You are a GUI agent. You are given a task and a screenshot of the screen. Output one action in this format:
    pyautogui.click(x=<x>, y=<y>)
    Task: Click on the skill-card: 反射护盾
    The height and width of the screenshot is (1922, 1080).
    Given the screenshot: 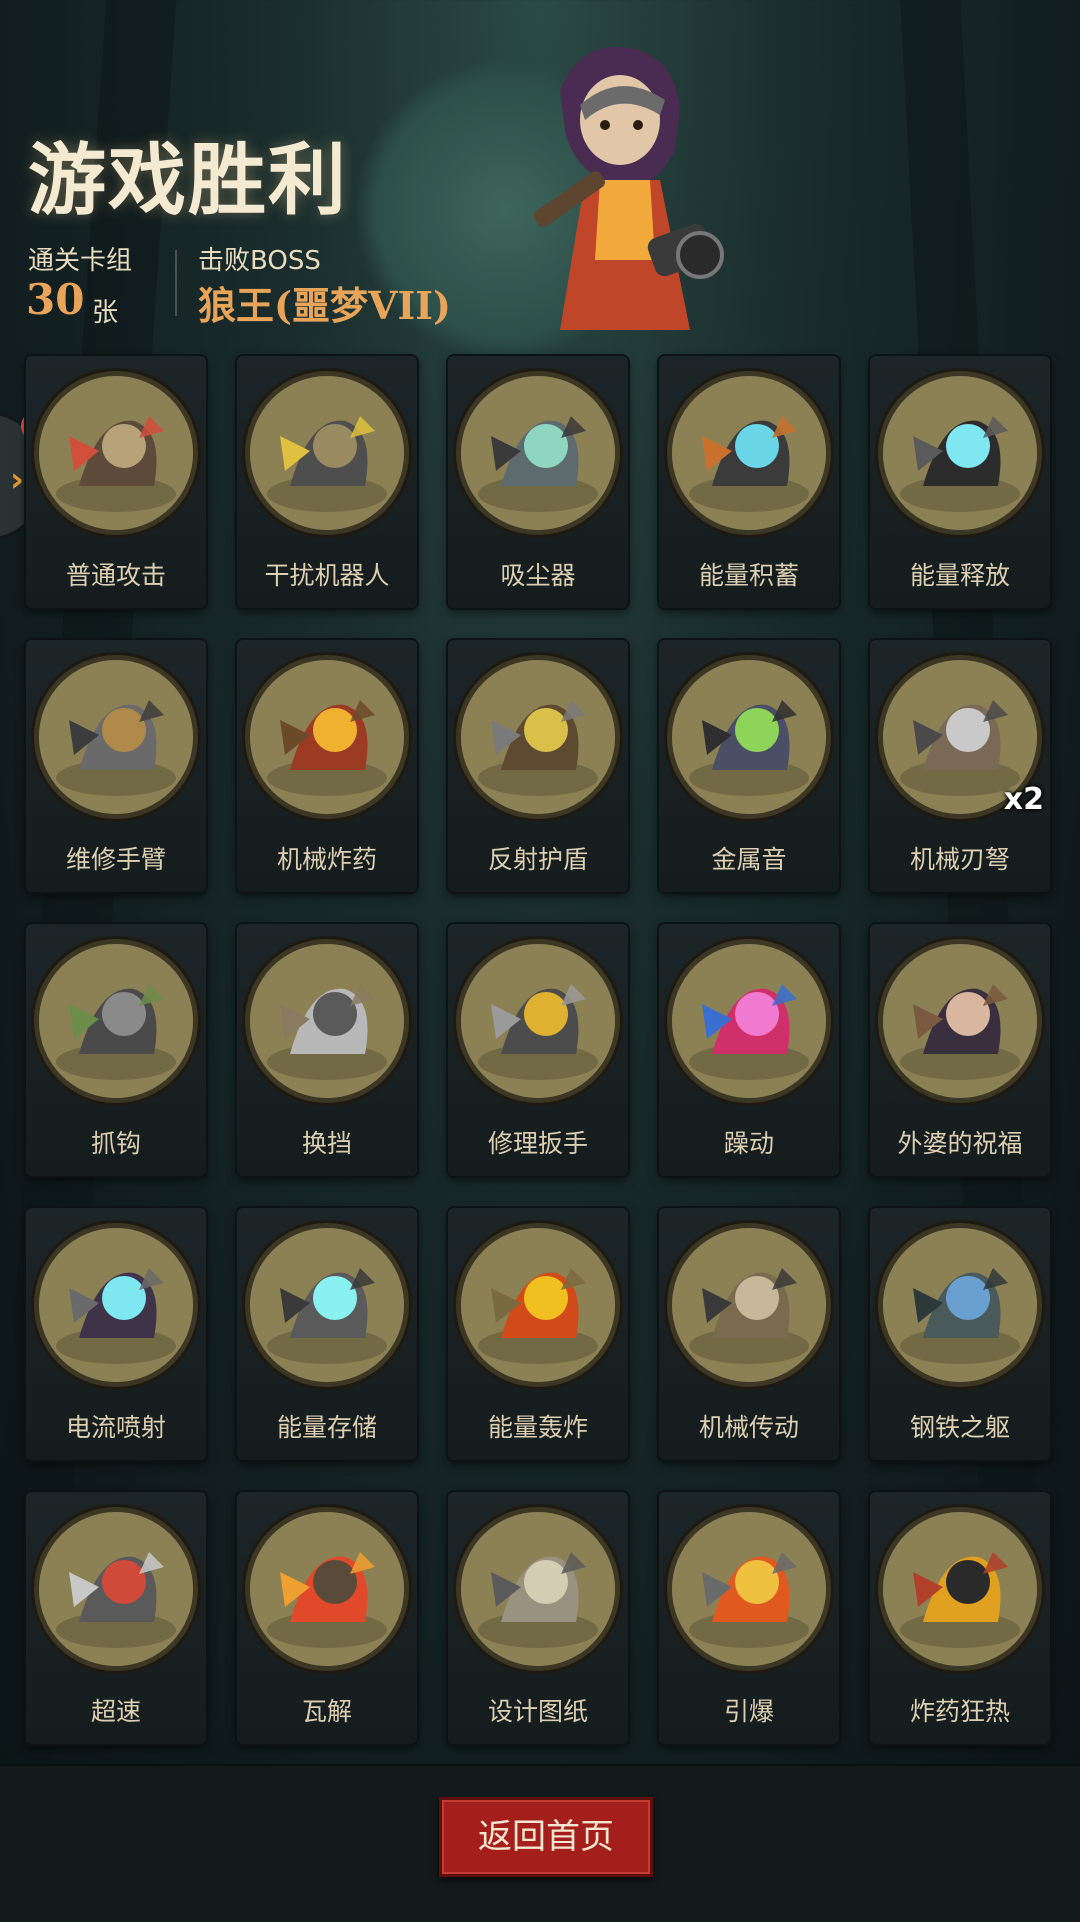 What is the action you would take?
    pyautogui.click(x=538, y=766)
    